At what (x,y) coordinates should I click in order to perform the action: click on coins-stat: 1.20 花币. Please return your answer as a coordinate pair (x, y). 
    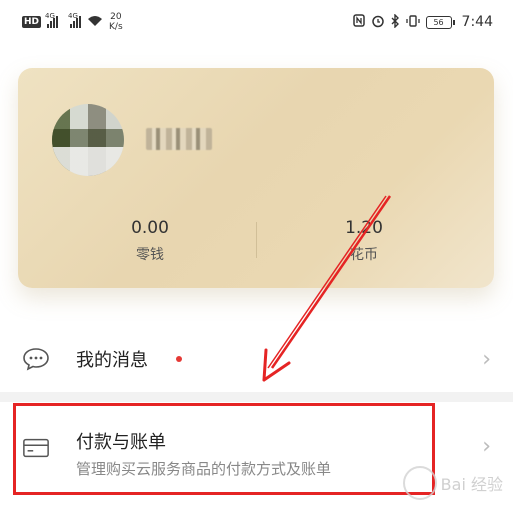
    Looking at the image, I should click on (364, 241).